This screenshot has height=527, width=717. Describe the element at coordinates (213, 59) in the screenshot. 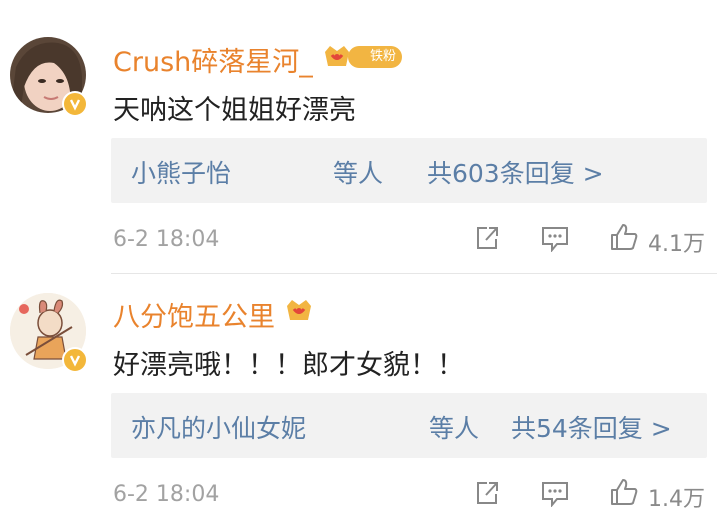

I see `username: Crush碎落星河_` at that location.